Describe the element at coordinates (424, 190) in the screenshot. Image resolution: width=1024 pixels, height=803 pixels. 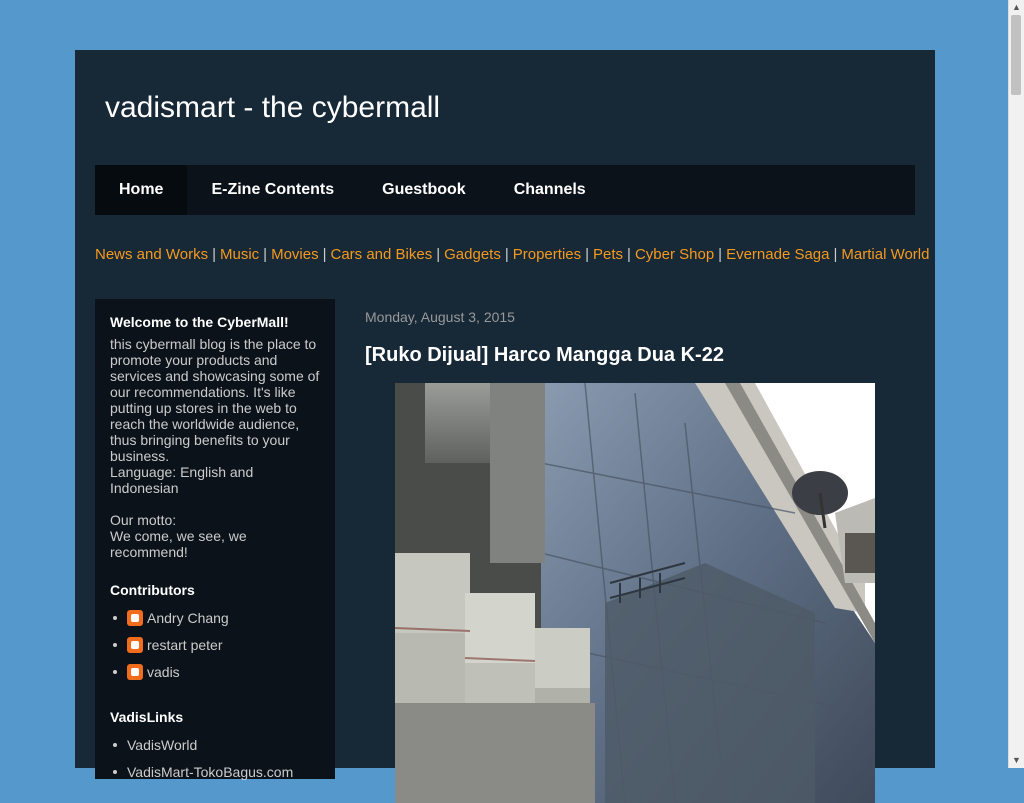
I see `tab-guestbook: Guestbook` at that location.